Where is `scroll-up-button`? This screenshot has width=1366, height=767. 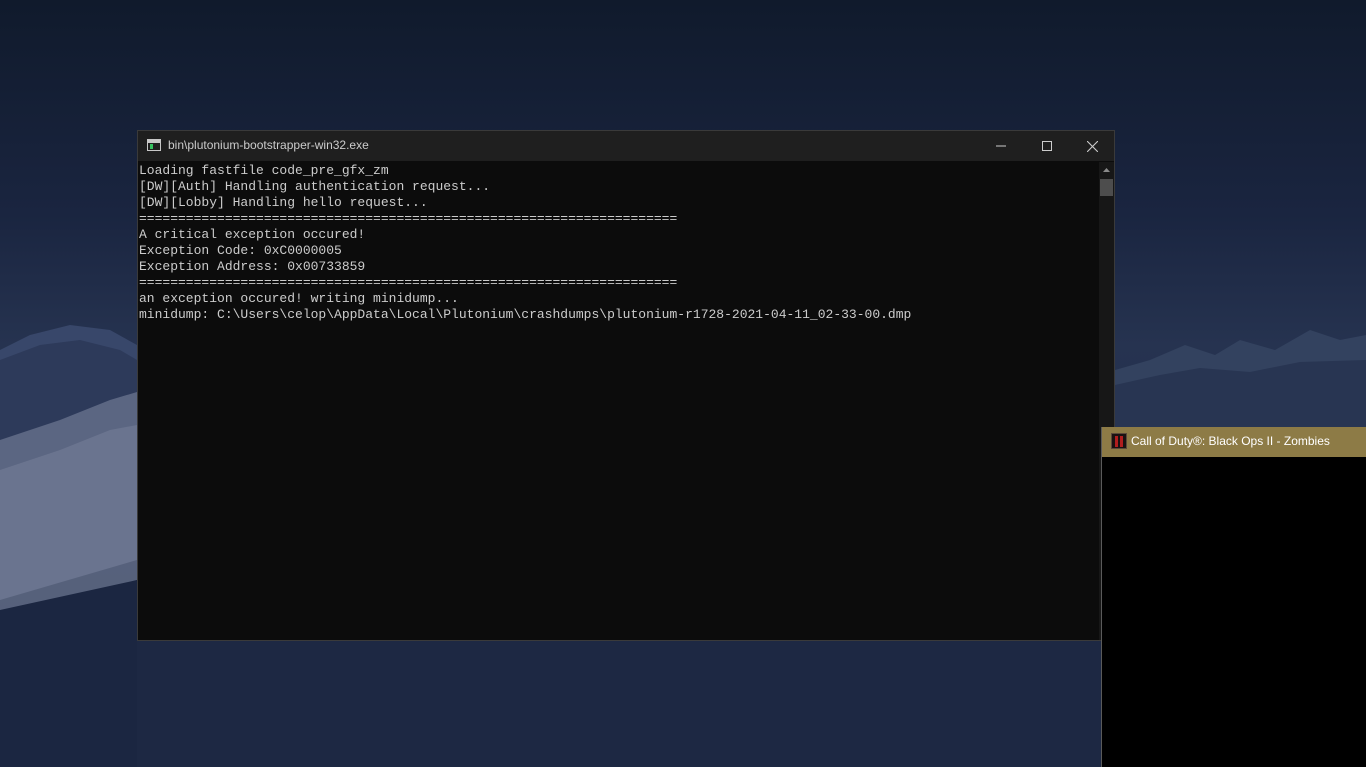 scroll-up-button is located at coordinates (1106, 170).